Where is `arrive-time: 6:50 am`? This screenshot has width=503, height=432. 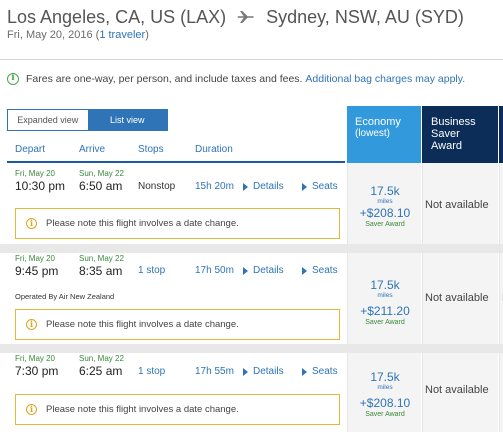
arrive-time: 6:50 am is located at coordinates (101, 186).